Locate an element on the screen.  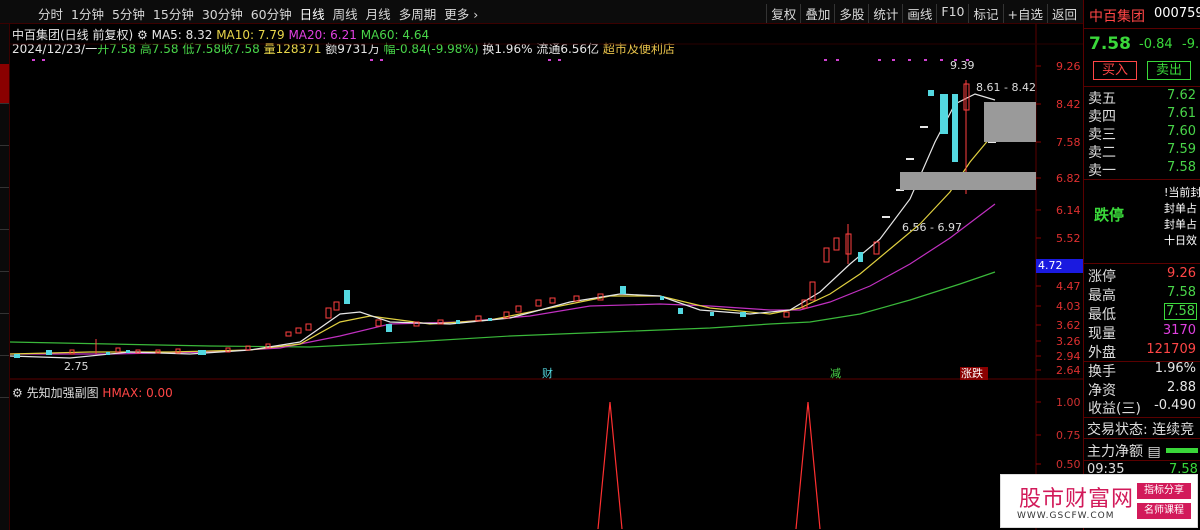
tab-fenshi: 分时 is located at coordinates (50, 13).